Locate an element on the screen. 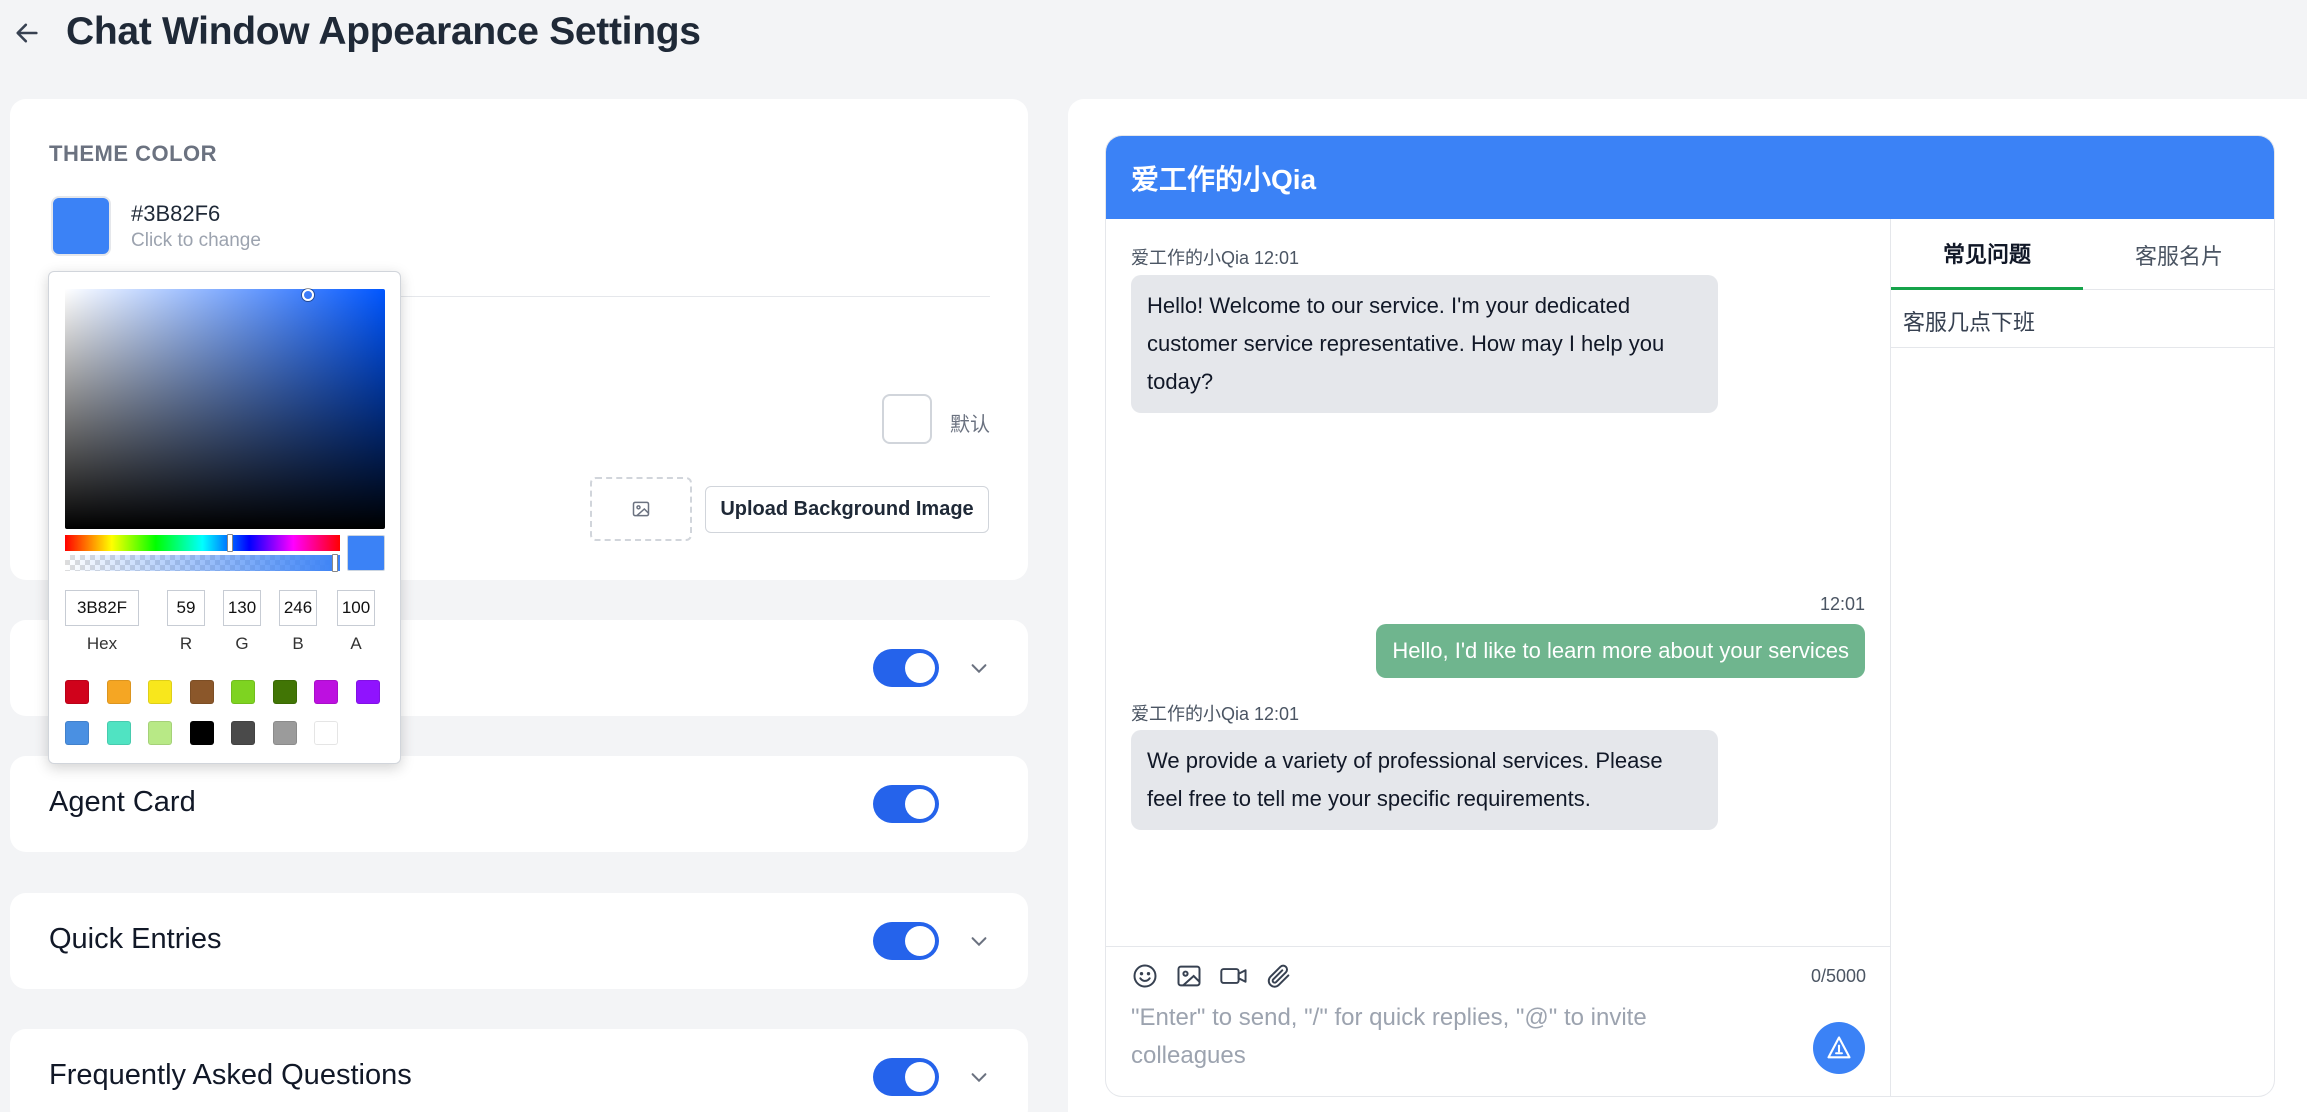 The height and width of the screenshot is (1112, 2307). b-label: B is located at coordinates (298, 643).